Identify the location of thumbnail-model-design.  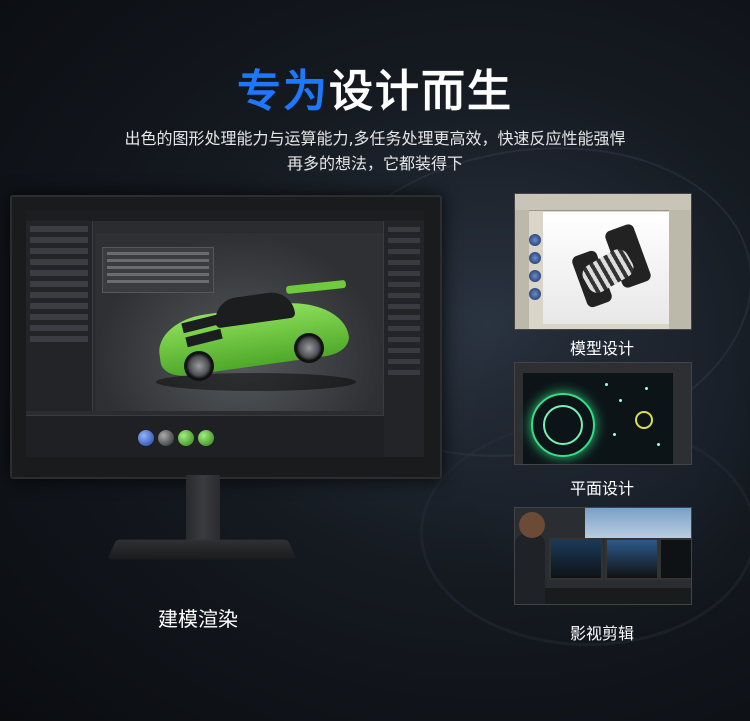
(603, 261).